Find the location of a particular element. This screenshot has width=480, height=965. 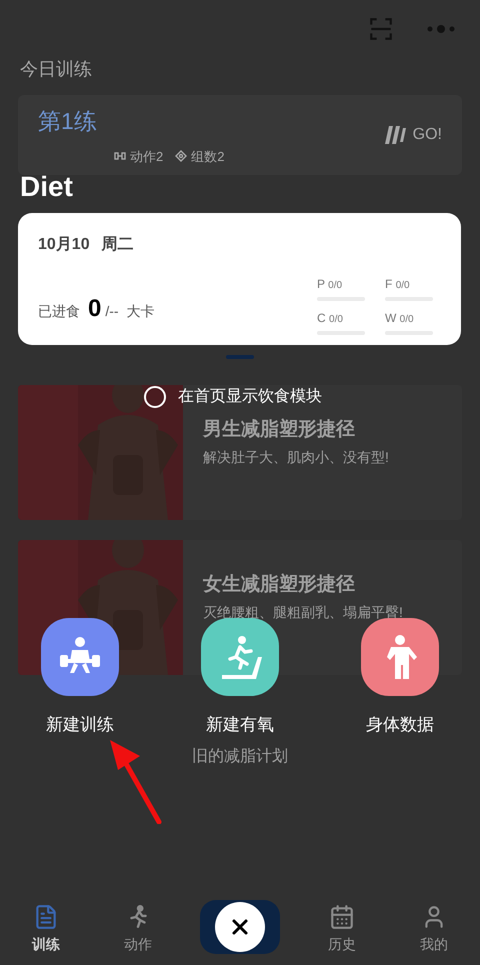

pager-indicator is located at coordinates (240, 357).